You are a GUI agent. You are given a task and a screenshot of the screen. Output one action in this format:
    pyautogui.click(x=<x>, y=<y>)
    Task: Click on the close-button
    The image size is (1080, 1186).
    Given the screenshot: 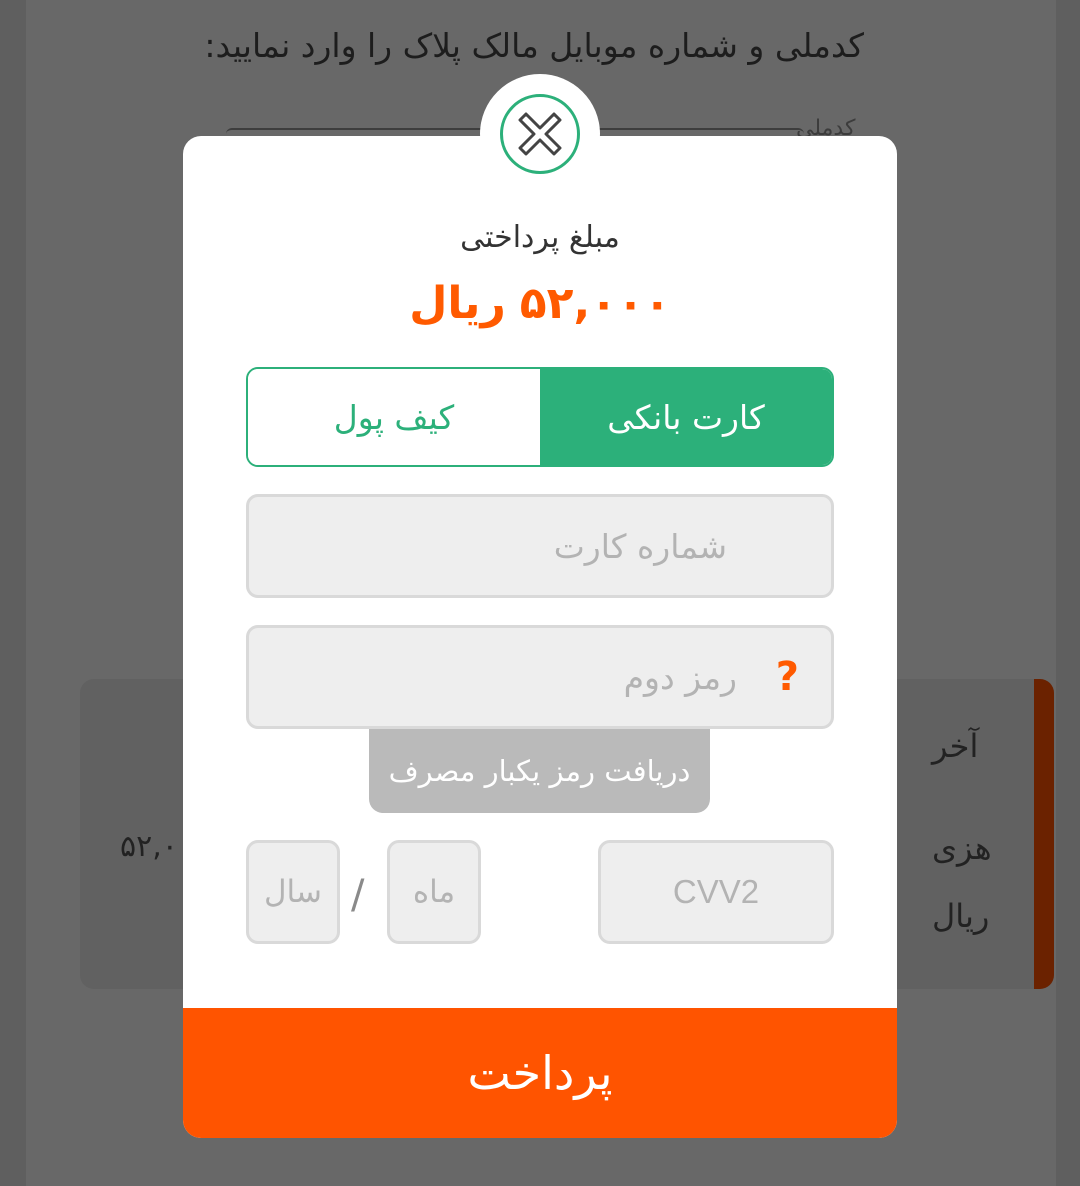 What is the action you would take?
    pyautogui.click(x=540, y=134)
    